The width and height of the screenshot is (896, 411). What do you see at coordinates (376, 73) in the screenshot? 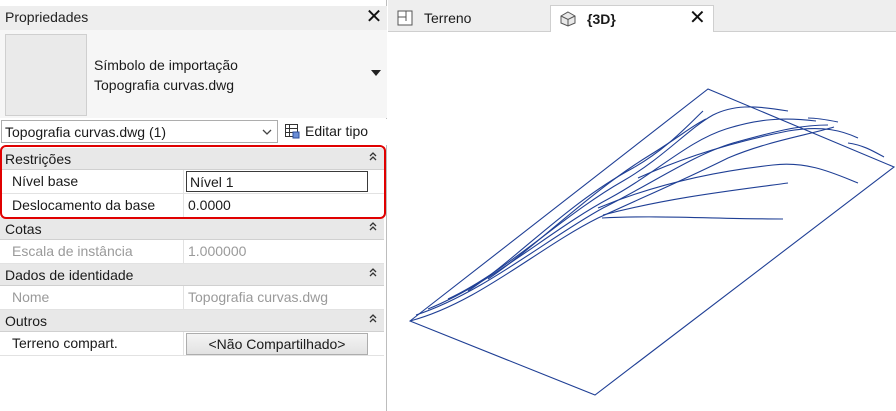
I see `type-dropdown-arrow-icon` at bounding box center [376, 73].